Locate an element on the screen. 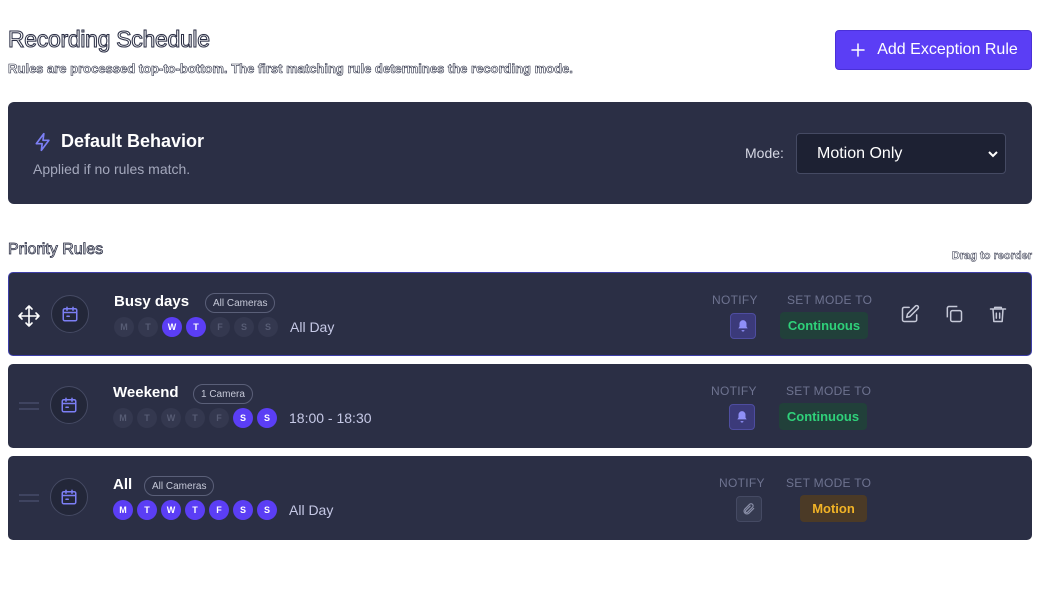  chevron-down-icon is located at coordinates (993, 154).